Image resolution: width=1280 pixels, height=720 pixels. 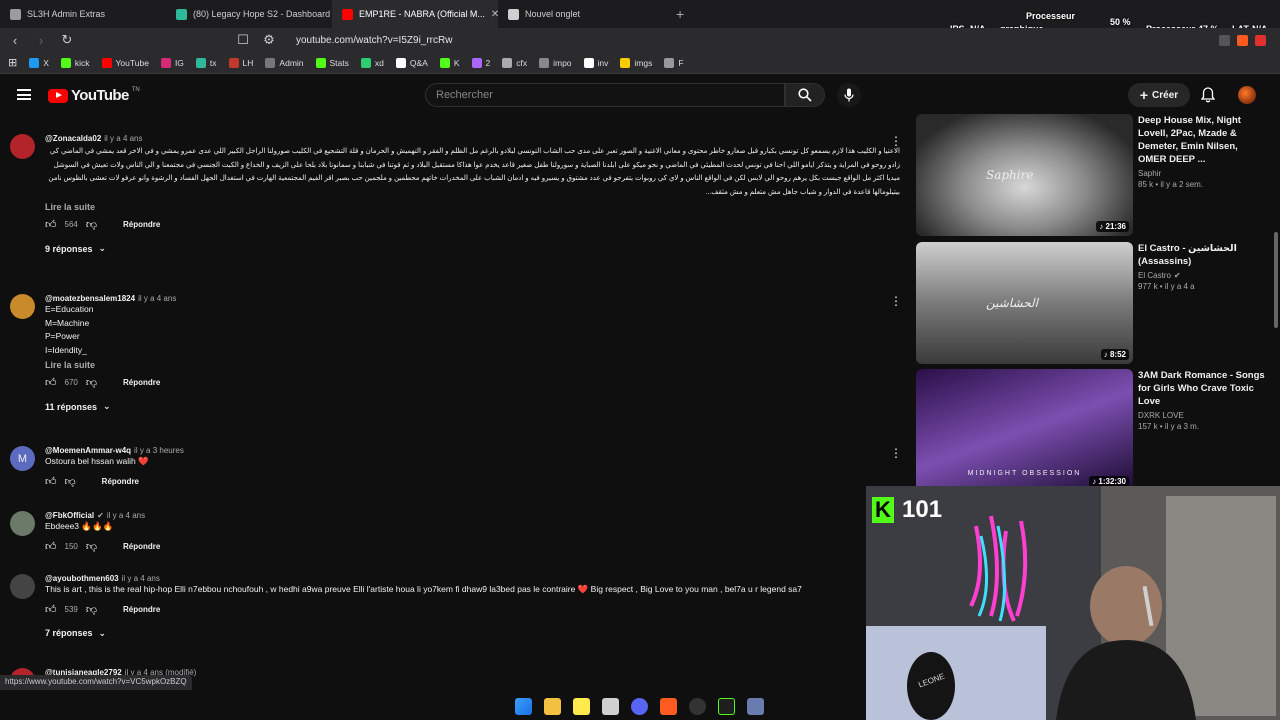 What do you see at coordinates (1024, 430) in the screenshot?
I see `video-thumbnail: MIDNIGHT OBSESSION ♪ 1:32:30` at bounding box center [1024, 430].